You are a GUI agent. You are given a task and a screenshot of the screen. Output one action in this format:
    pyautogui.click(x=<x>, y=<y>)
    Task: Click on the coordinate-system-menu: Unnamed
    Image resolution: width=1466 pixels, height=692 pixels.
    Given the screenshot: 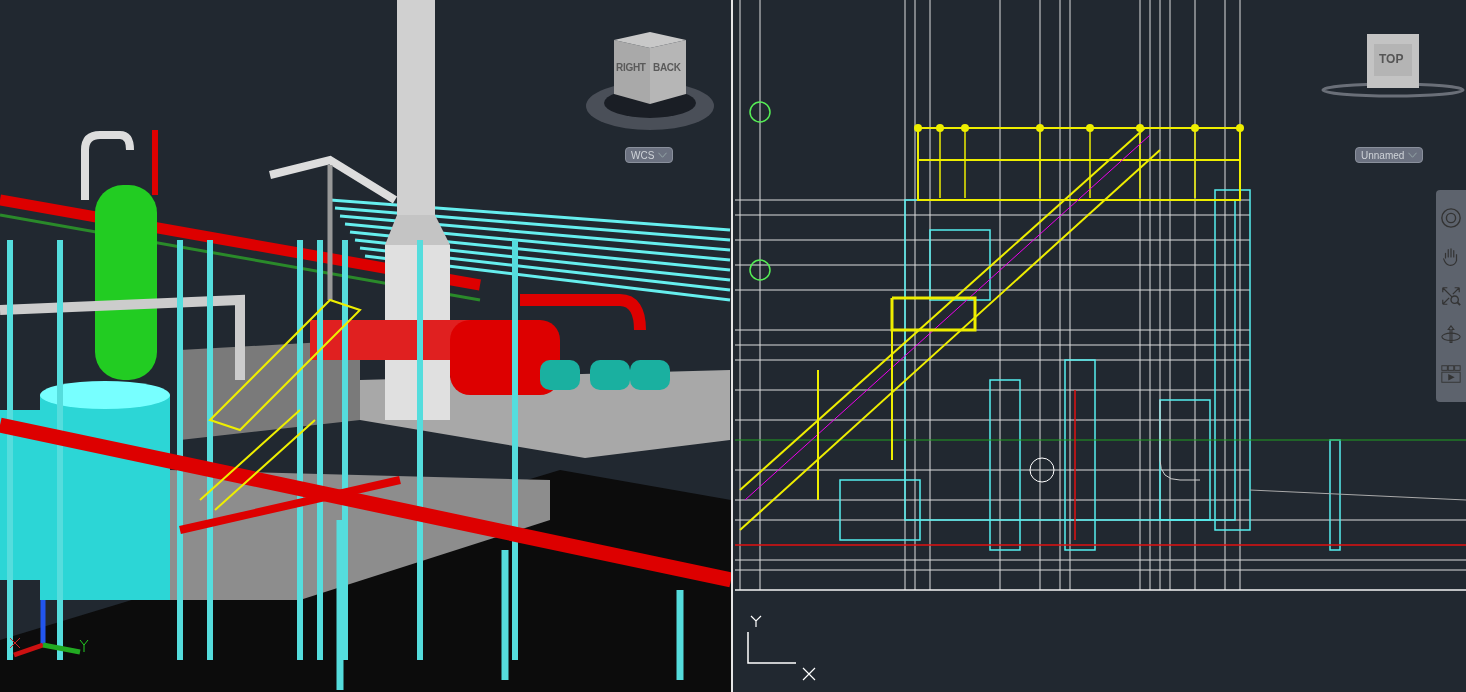 What is the action you would take?
    pyautogui.click(x=1389, y=155)
    